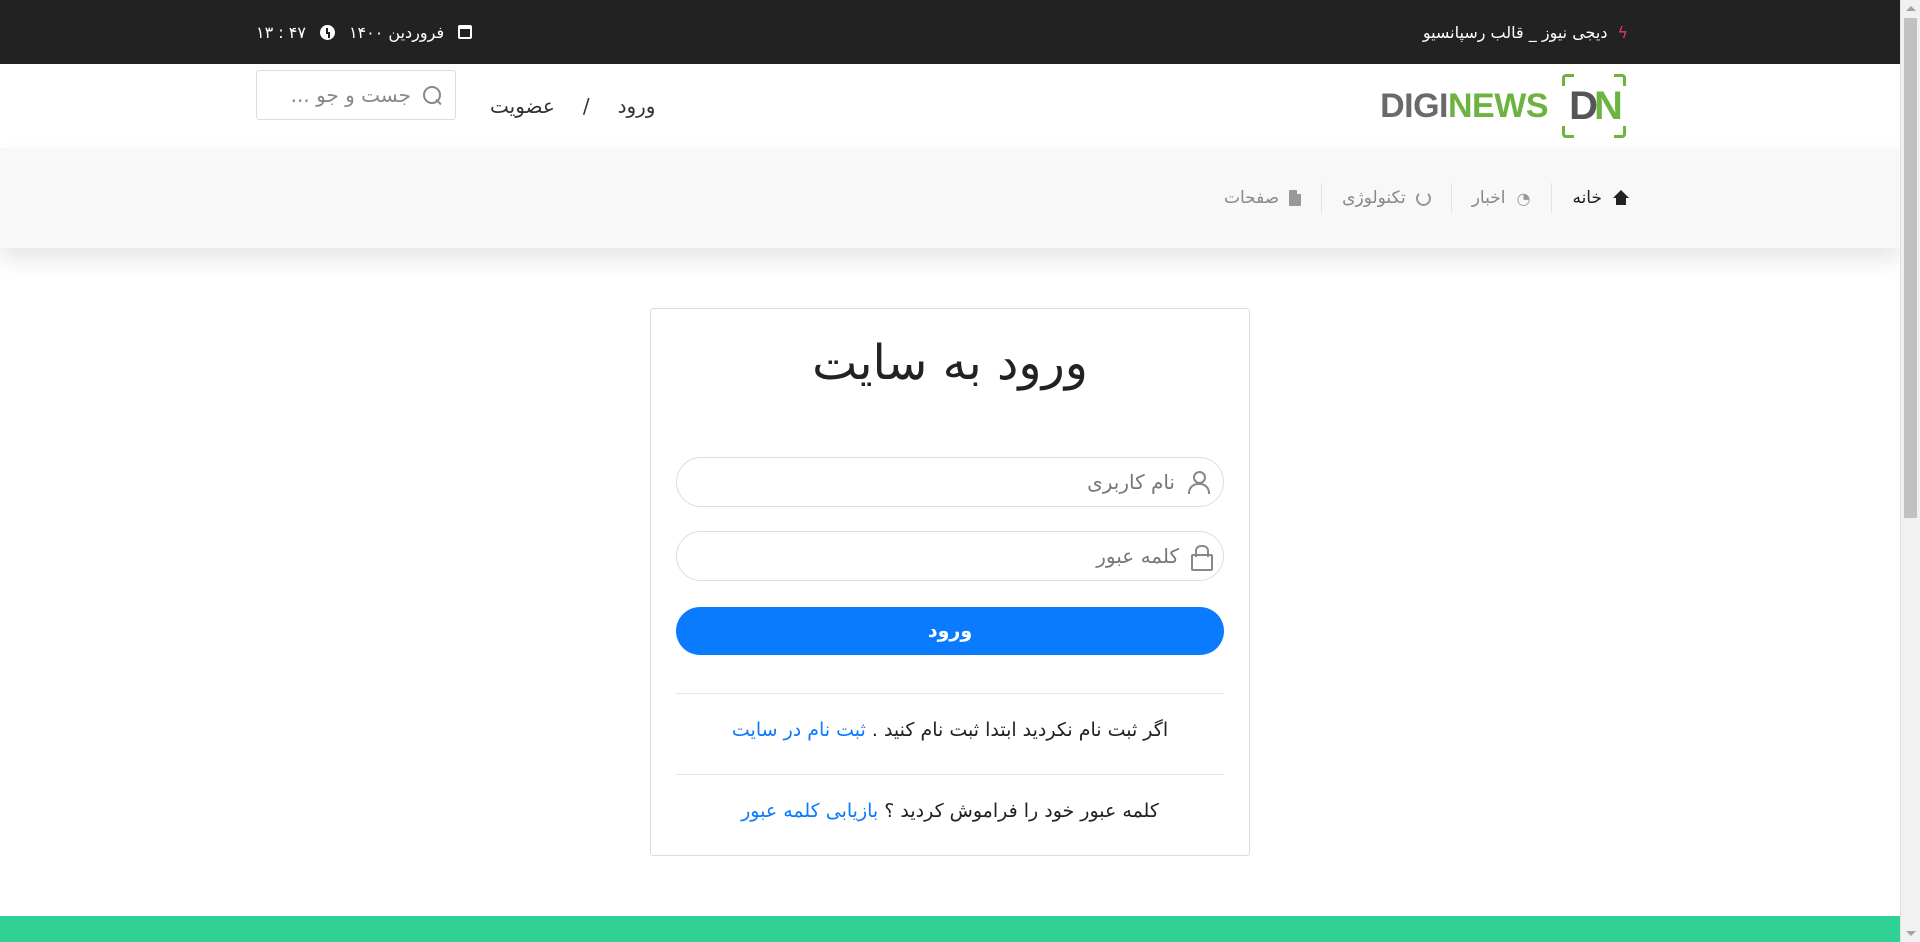  I want to click on nav-item-technology: تکنولوژی, so click(1386, 198).